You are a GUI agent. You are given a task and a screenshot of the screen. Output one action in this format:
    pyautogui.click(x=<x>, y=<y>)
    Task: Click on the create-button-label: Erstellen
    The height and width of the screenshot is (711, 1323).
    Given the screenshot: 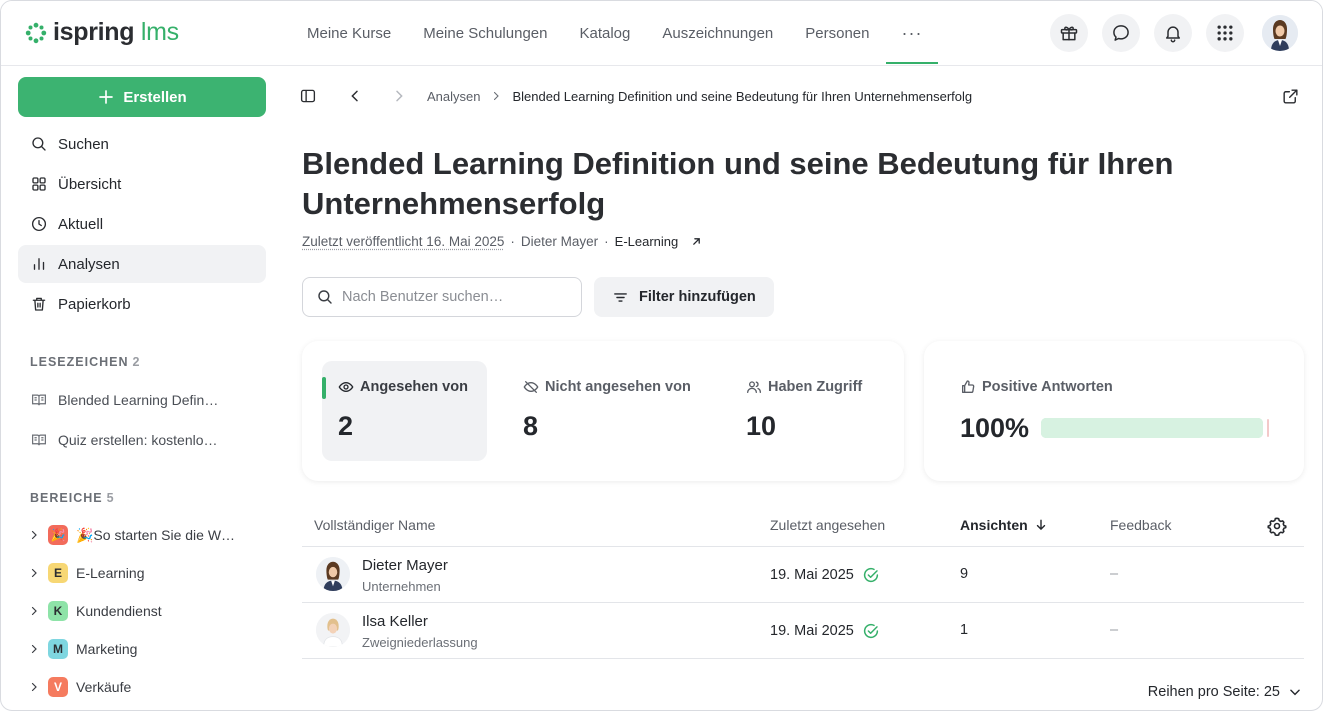 What is the action you would take?
    pyautogui.click(x=155, y=97)
    